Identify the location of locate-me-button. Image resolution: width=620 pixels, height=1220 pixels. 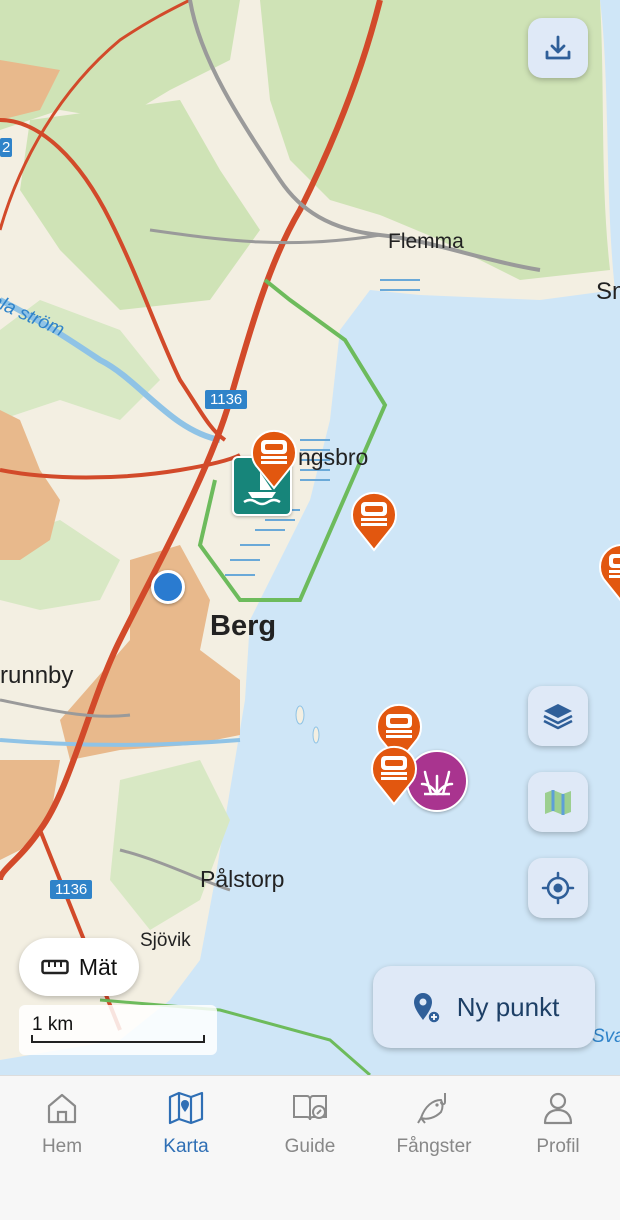
(558, 888).